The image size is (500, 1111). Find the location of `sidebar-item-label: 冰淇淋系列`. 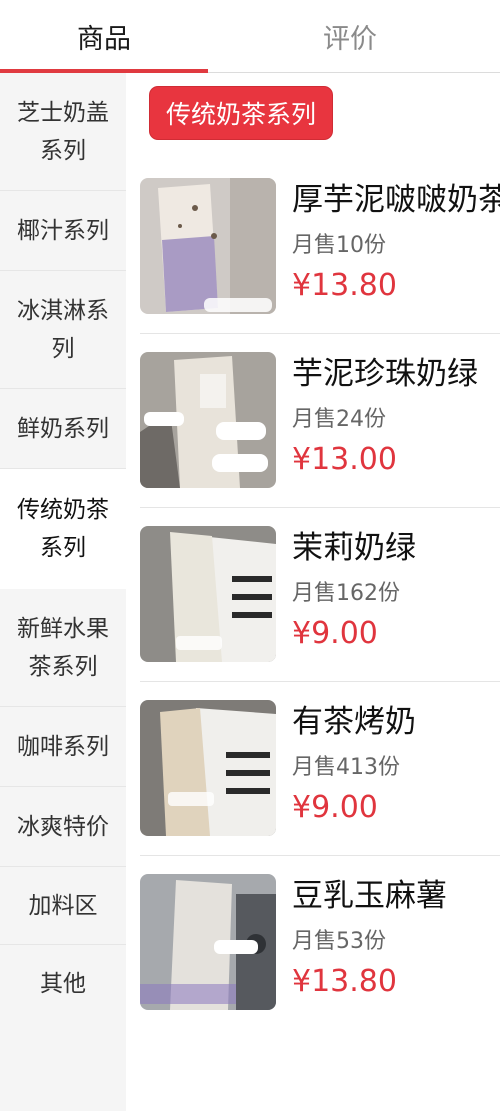

sidebar-item-label: 冰淇淋系列 is located at coordinates (63, 329).